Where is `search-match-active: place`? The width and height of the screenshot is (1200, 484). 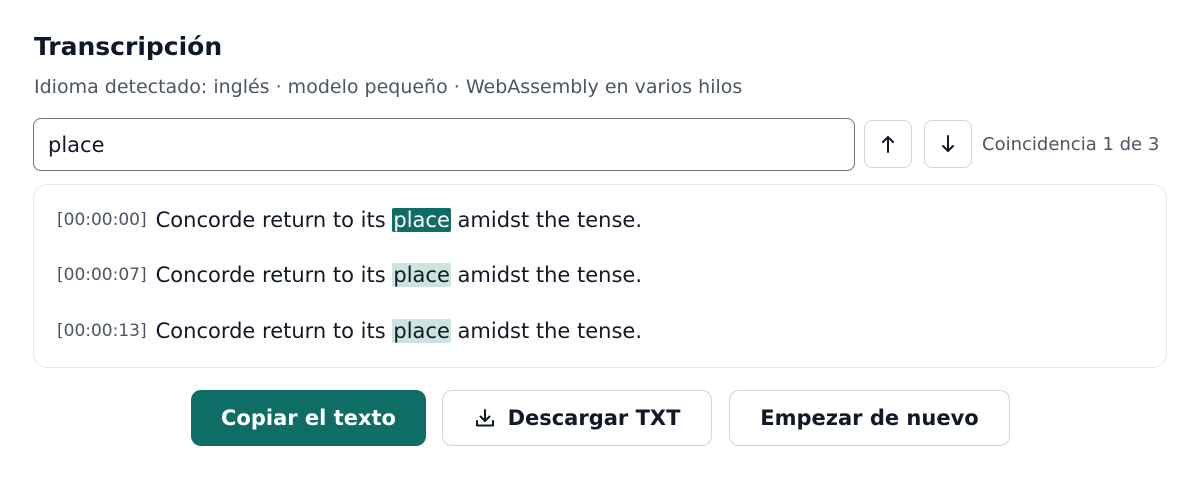 search-match-active: place is located at coordinates (421, 220).